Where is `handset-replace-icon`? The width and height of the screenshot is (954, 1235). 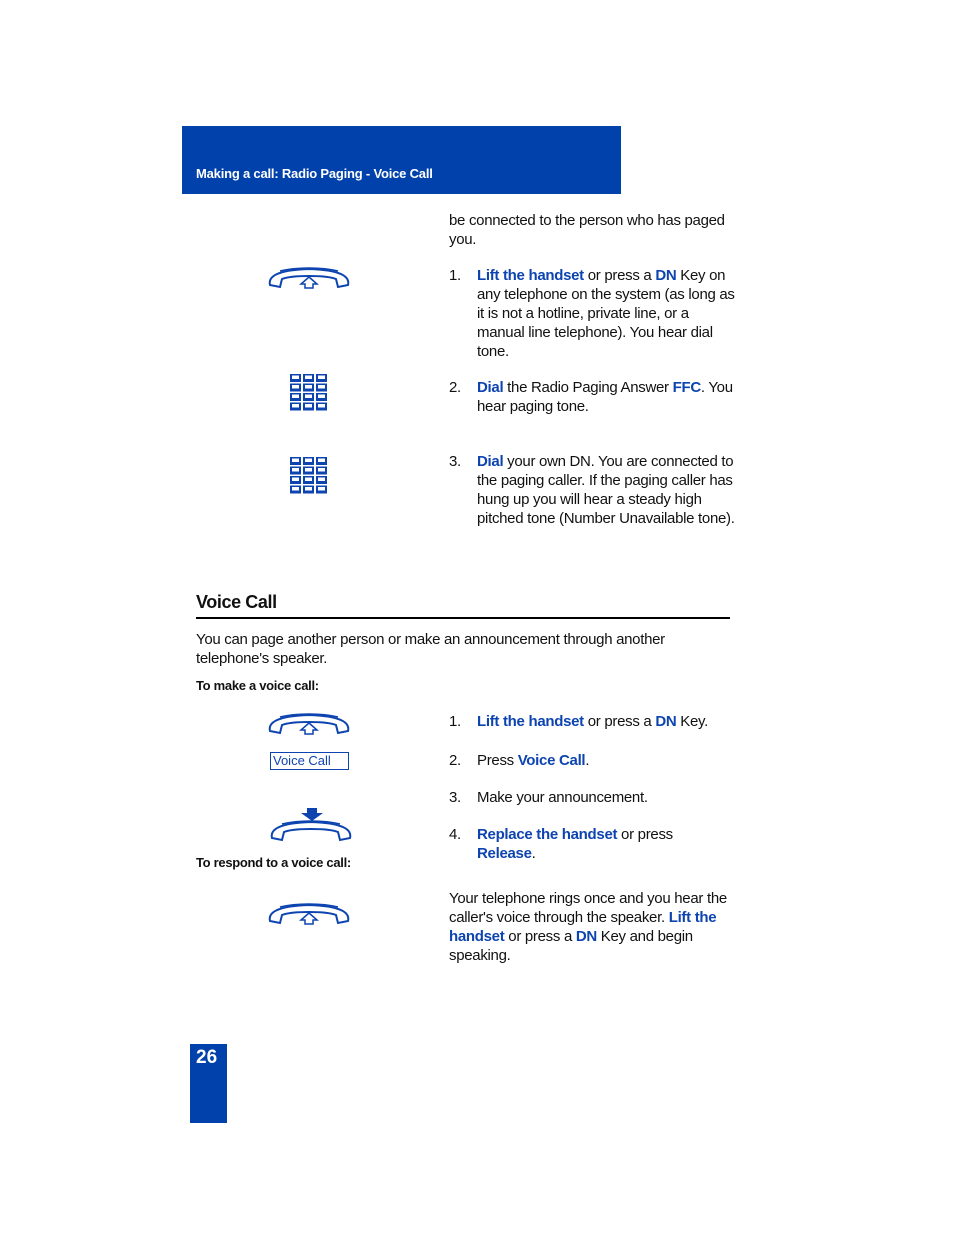 handset-replace-icon is located at coordinates (311, 825).